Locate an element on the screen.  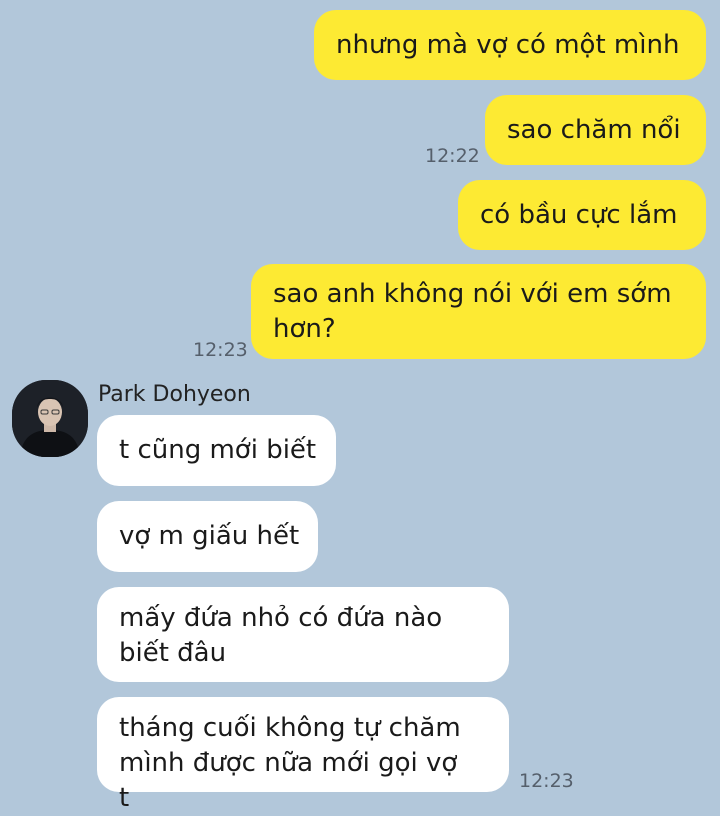
incoming-message-bubble: mấy đứa nhỏ có đứa nào biết đâu is located at coordinates (303, 634).